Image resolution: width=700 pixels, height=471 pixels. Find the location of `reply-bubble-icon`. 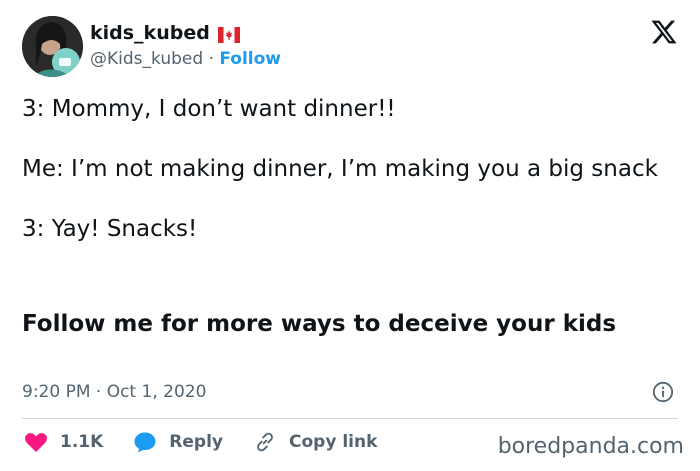

reply-bubble-icon is located at coordinates (145, 442).